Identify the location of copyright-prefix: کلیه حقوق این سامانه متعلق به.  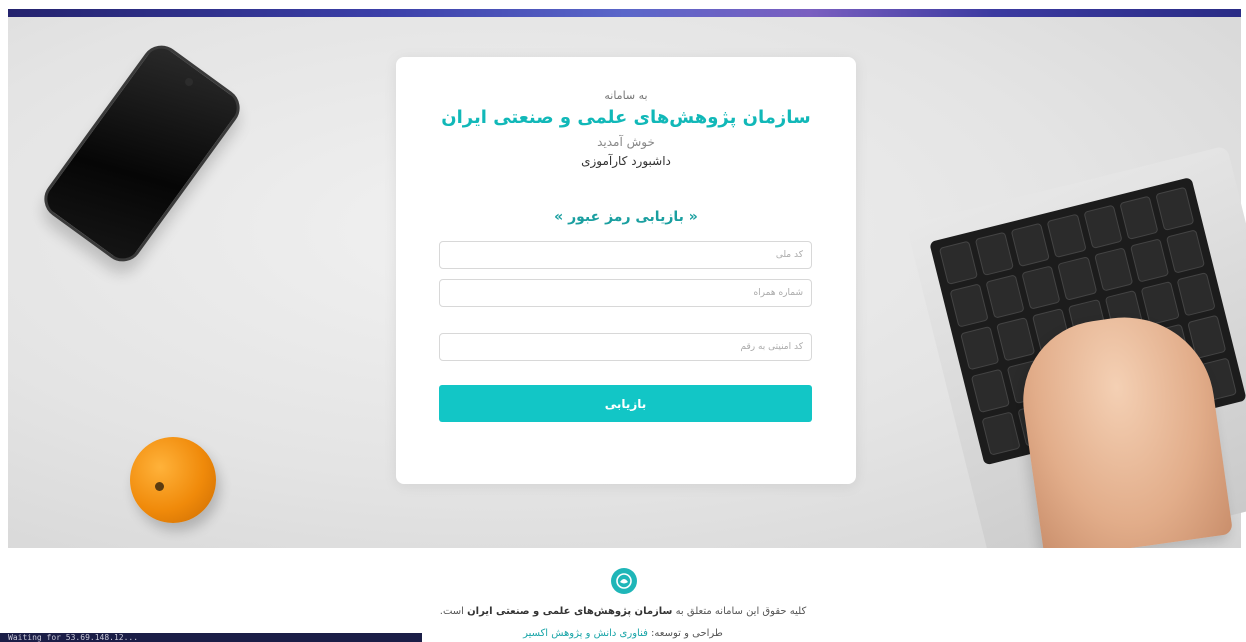
(739, 611).